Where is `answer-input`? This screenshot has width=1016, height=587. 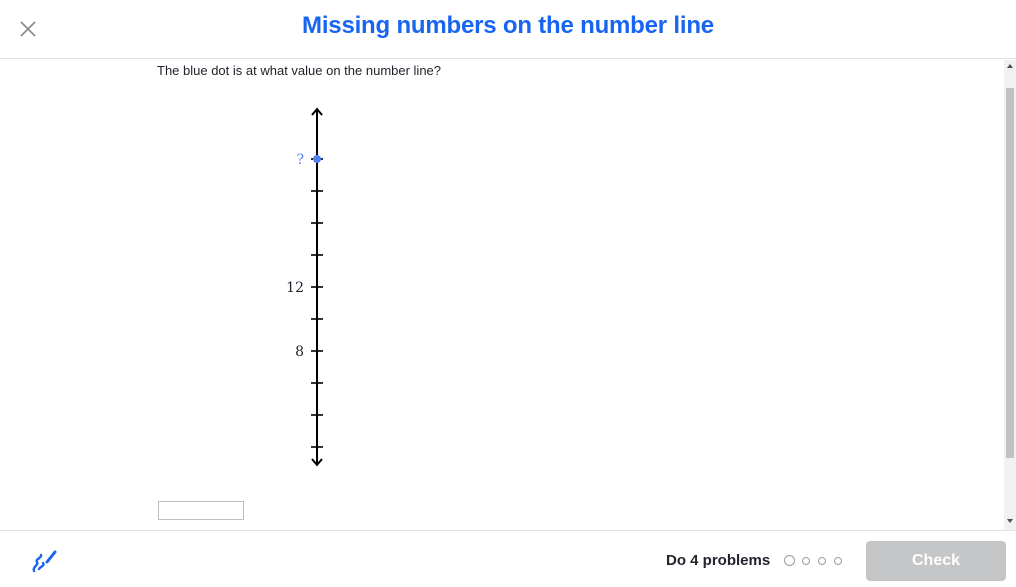 answer-input is located at coordinates (201, 510).